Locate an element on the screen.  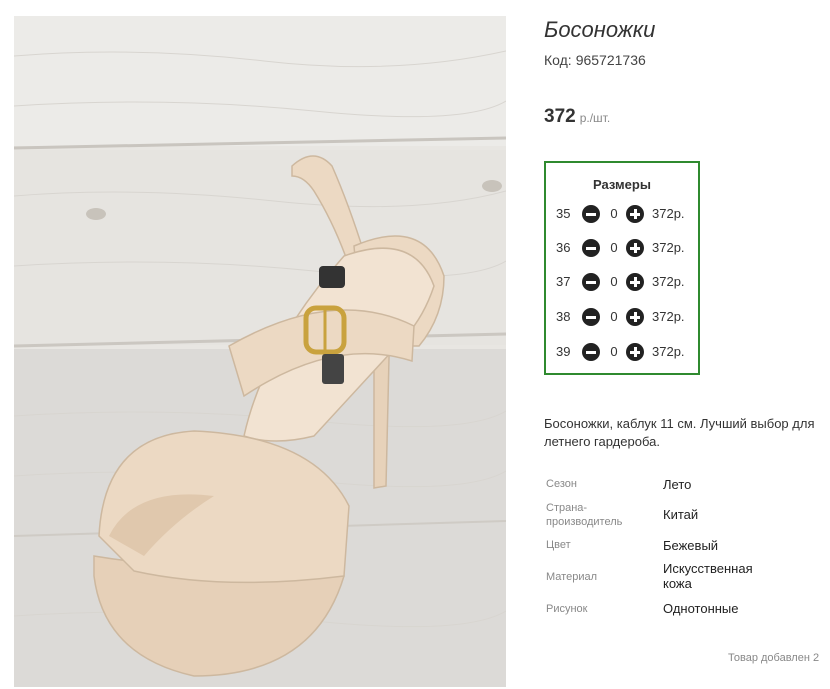
product-code: Код: 965721736 is located at coordinates (595, 60).